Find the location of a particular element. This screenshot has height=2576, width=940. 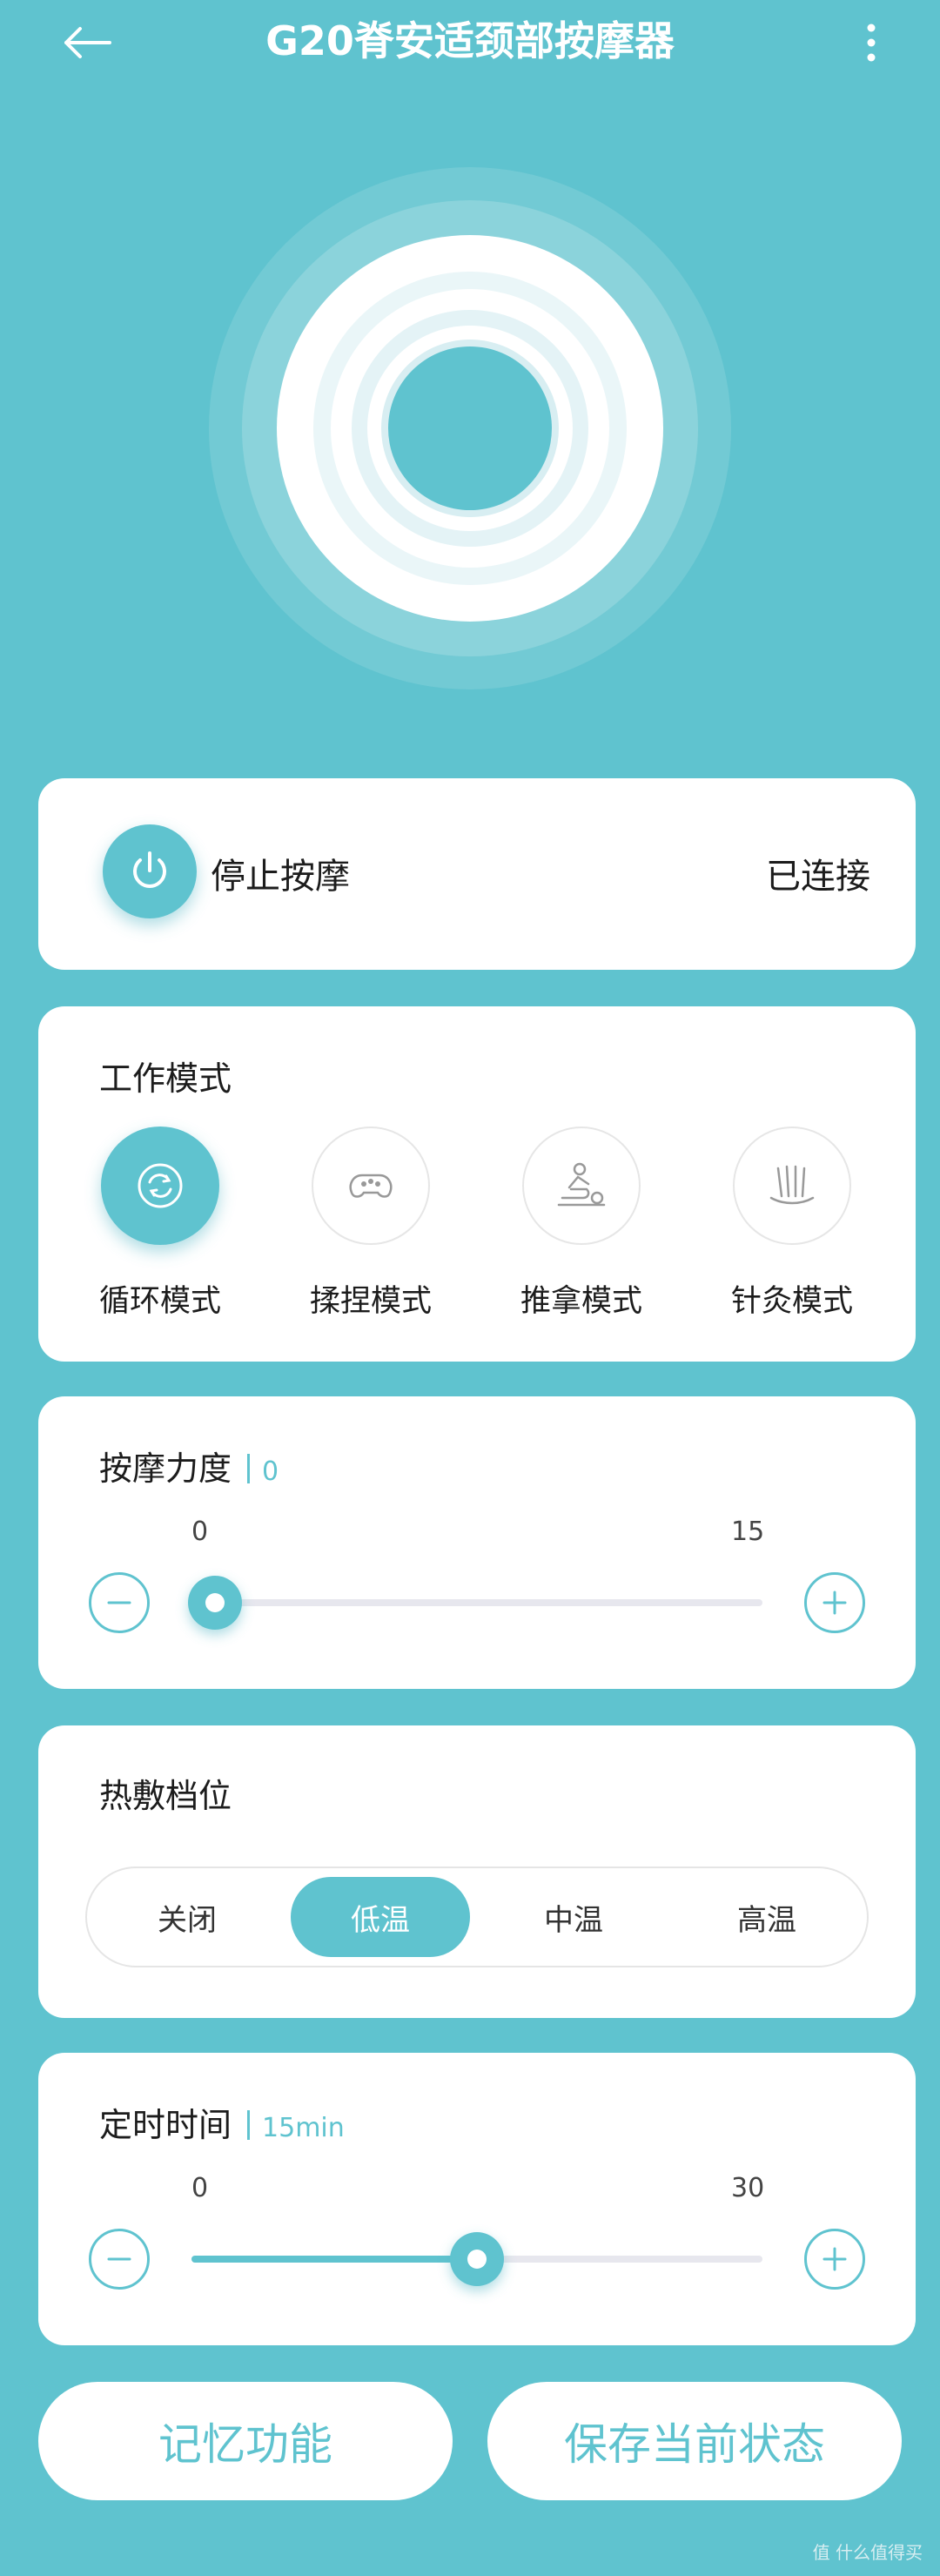

header-bar: G20脊安适颈部按摩器 is located at coordinates (470, 42).